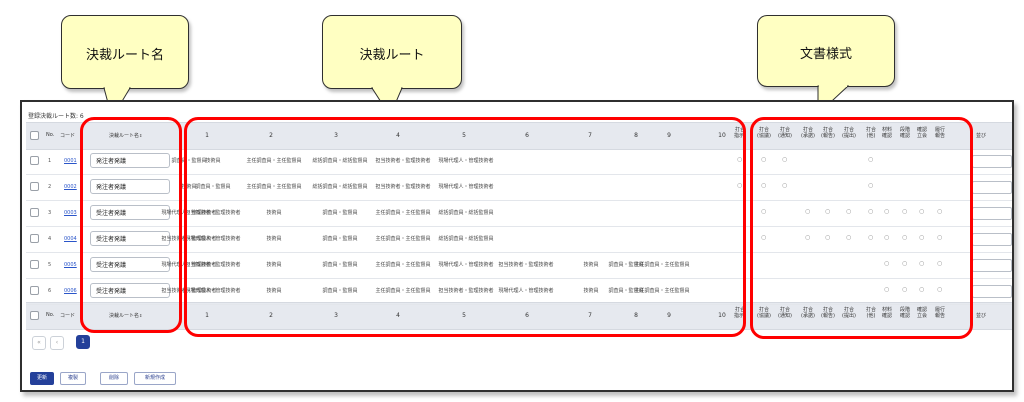 This screenshot has height=402, width=1024. I want to click on pagination-first: «, so click(39, 343).